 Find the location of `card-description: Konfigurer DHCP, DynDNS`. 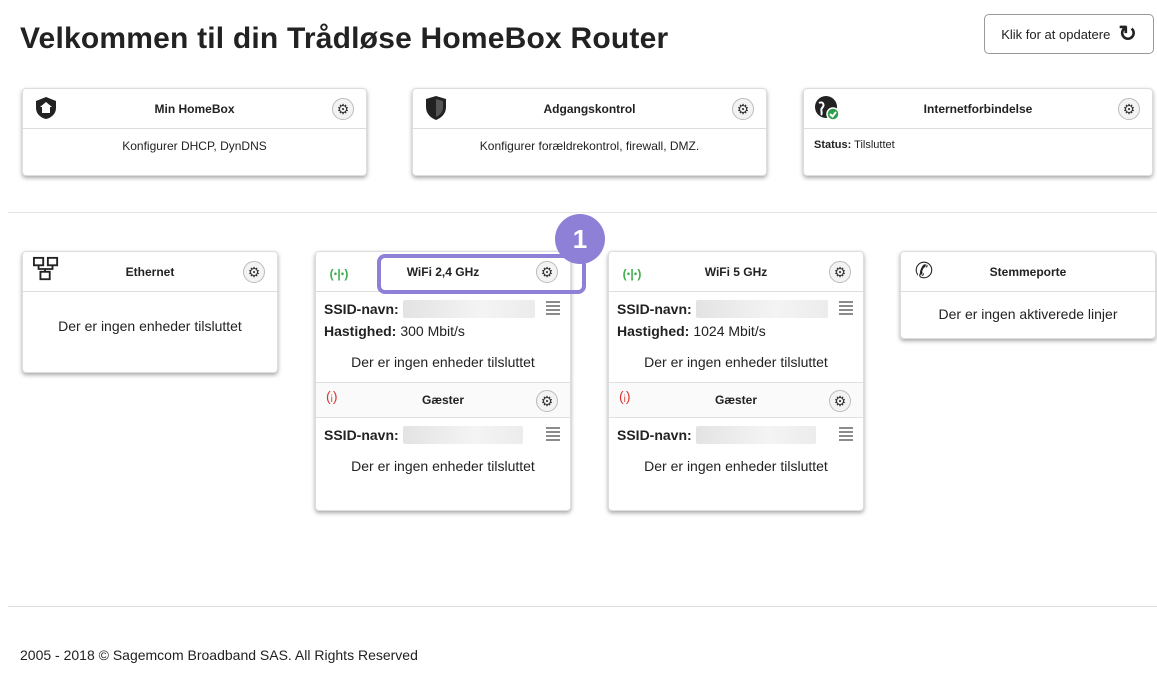

card-description: Konfigurer DHCP, DynDNS is located at coordinates (194, 146).